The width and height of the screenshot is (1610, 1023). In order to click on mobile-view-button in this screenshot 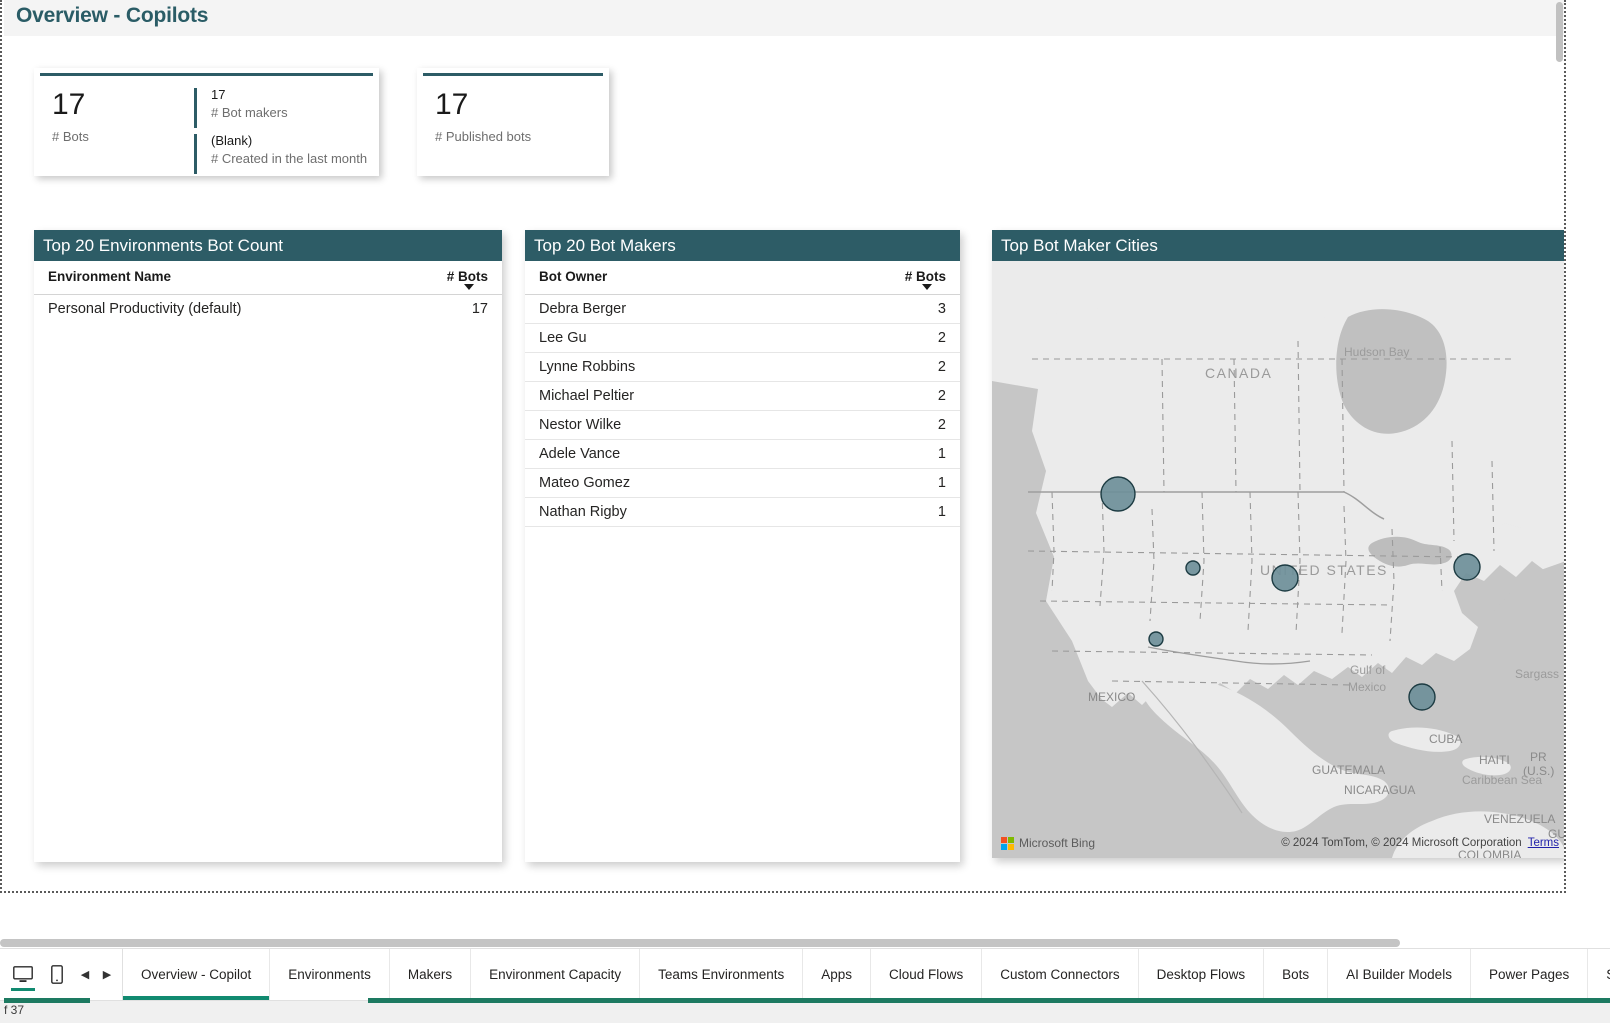, I will do `click(57, 975)`.